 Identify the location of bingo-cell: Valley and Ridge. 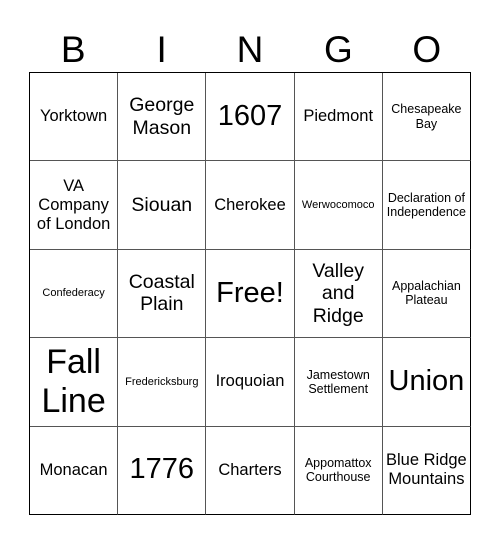
(338, 294).